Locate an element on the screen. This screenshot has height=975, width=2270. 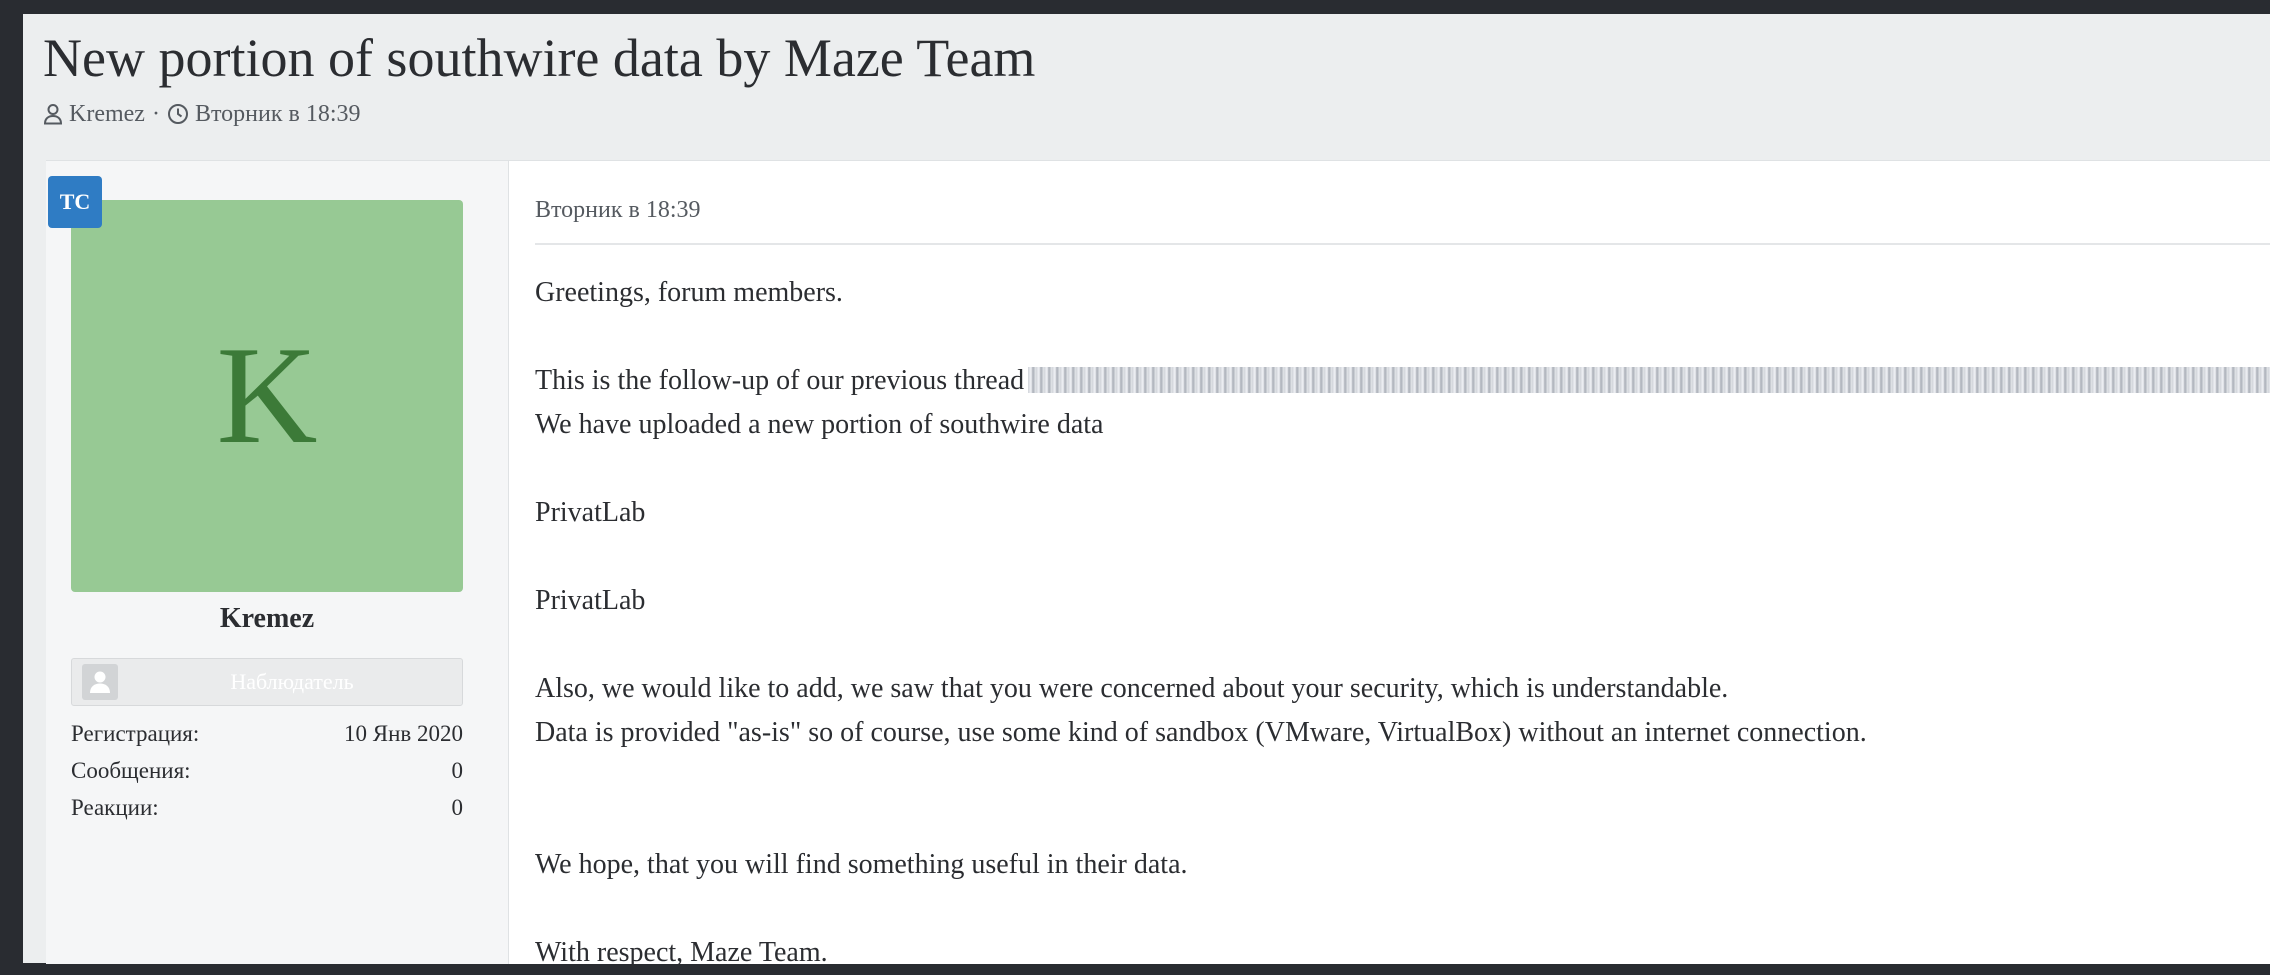
userblock-arrow is located at coordinates (498, 239).